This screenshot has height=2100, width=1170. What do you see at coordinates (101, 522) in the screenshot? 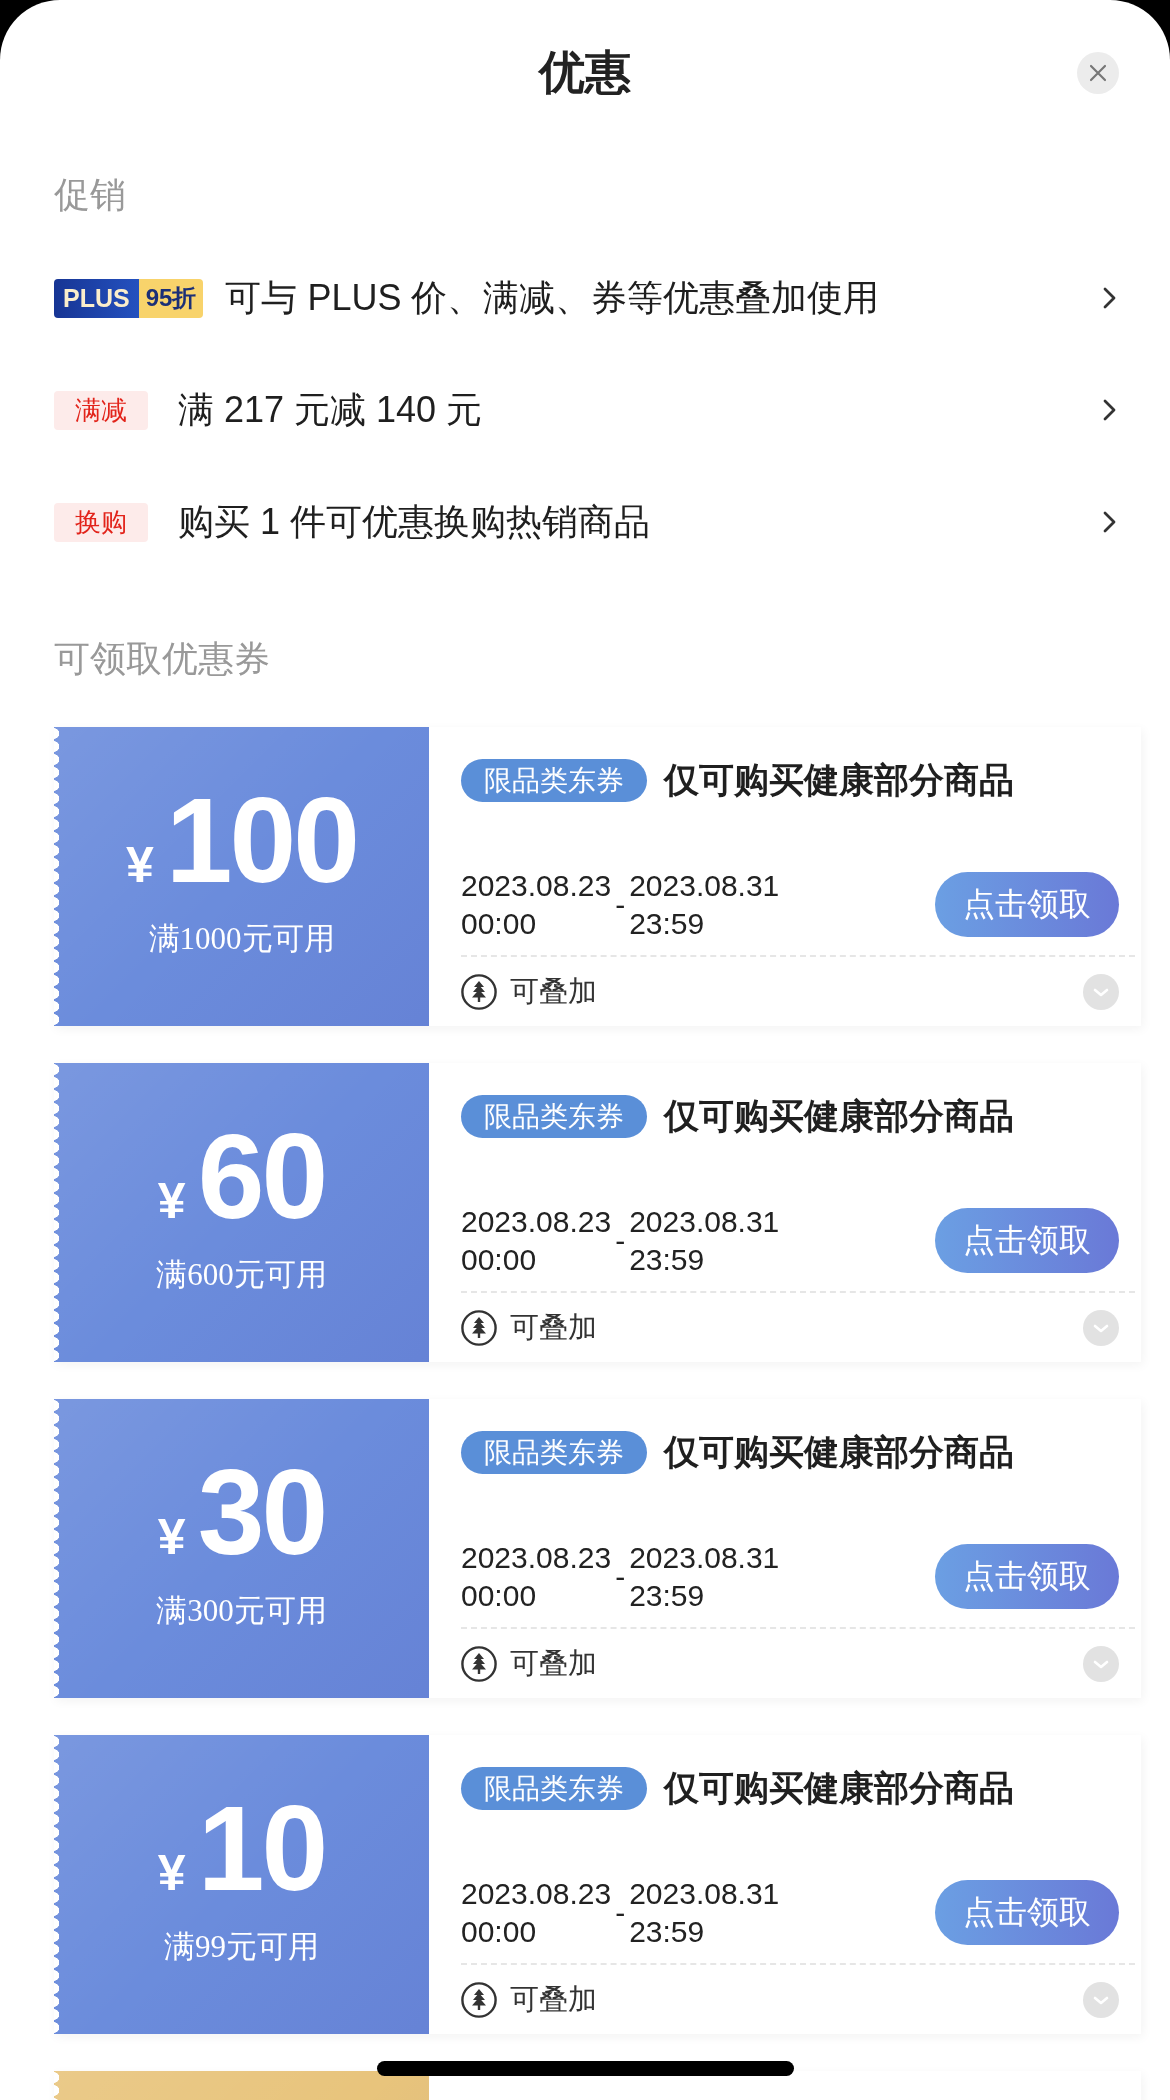
I see `promo-tag: 换购` at bounding box center [101, 522].